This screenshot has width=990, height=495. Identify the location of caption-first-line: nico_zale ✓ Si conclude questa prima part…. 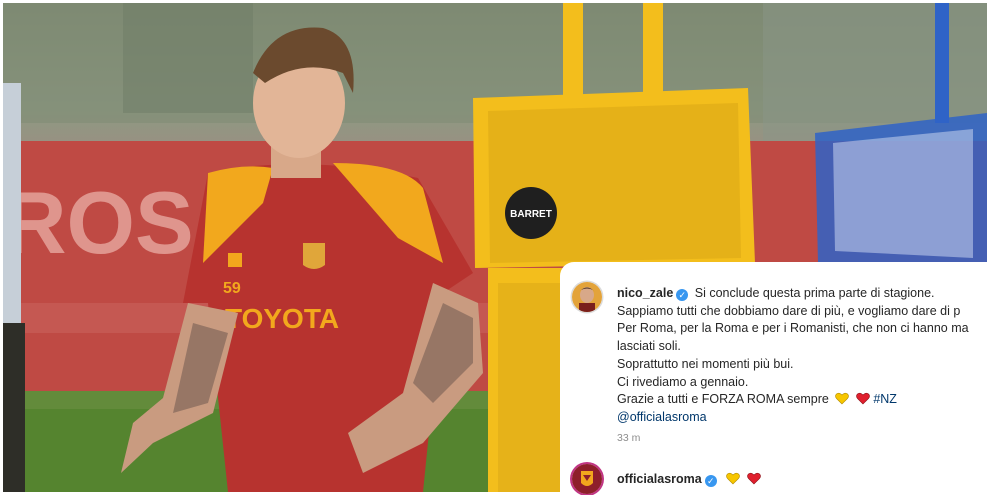
(776, 293).